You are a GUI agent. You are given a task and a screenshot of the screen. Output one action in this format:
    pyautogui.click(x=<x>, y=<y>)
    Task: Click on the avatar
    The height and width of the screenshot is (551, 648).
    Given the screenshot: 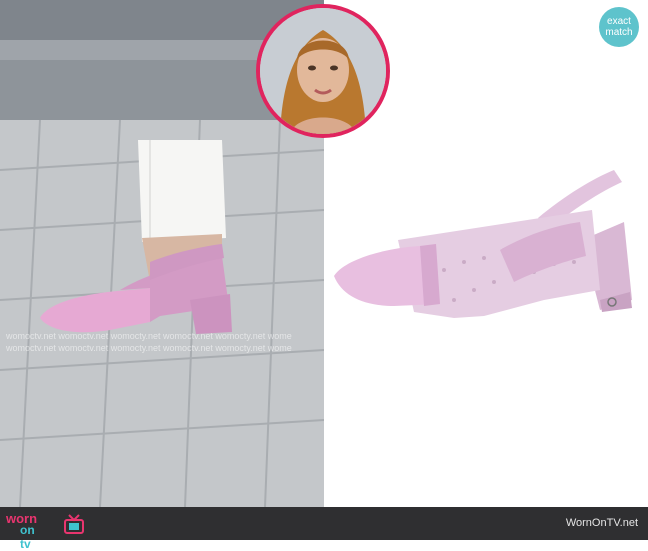 What is the action you would take?
    pyautogui.click(x=323, y=71)
    